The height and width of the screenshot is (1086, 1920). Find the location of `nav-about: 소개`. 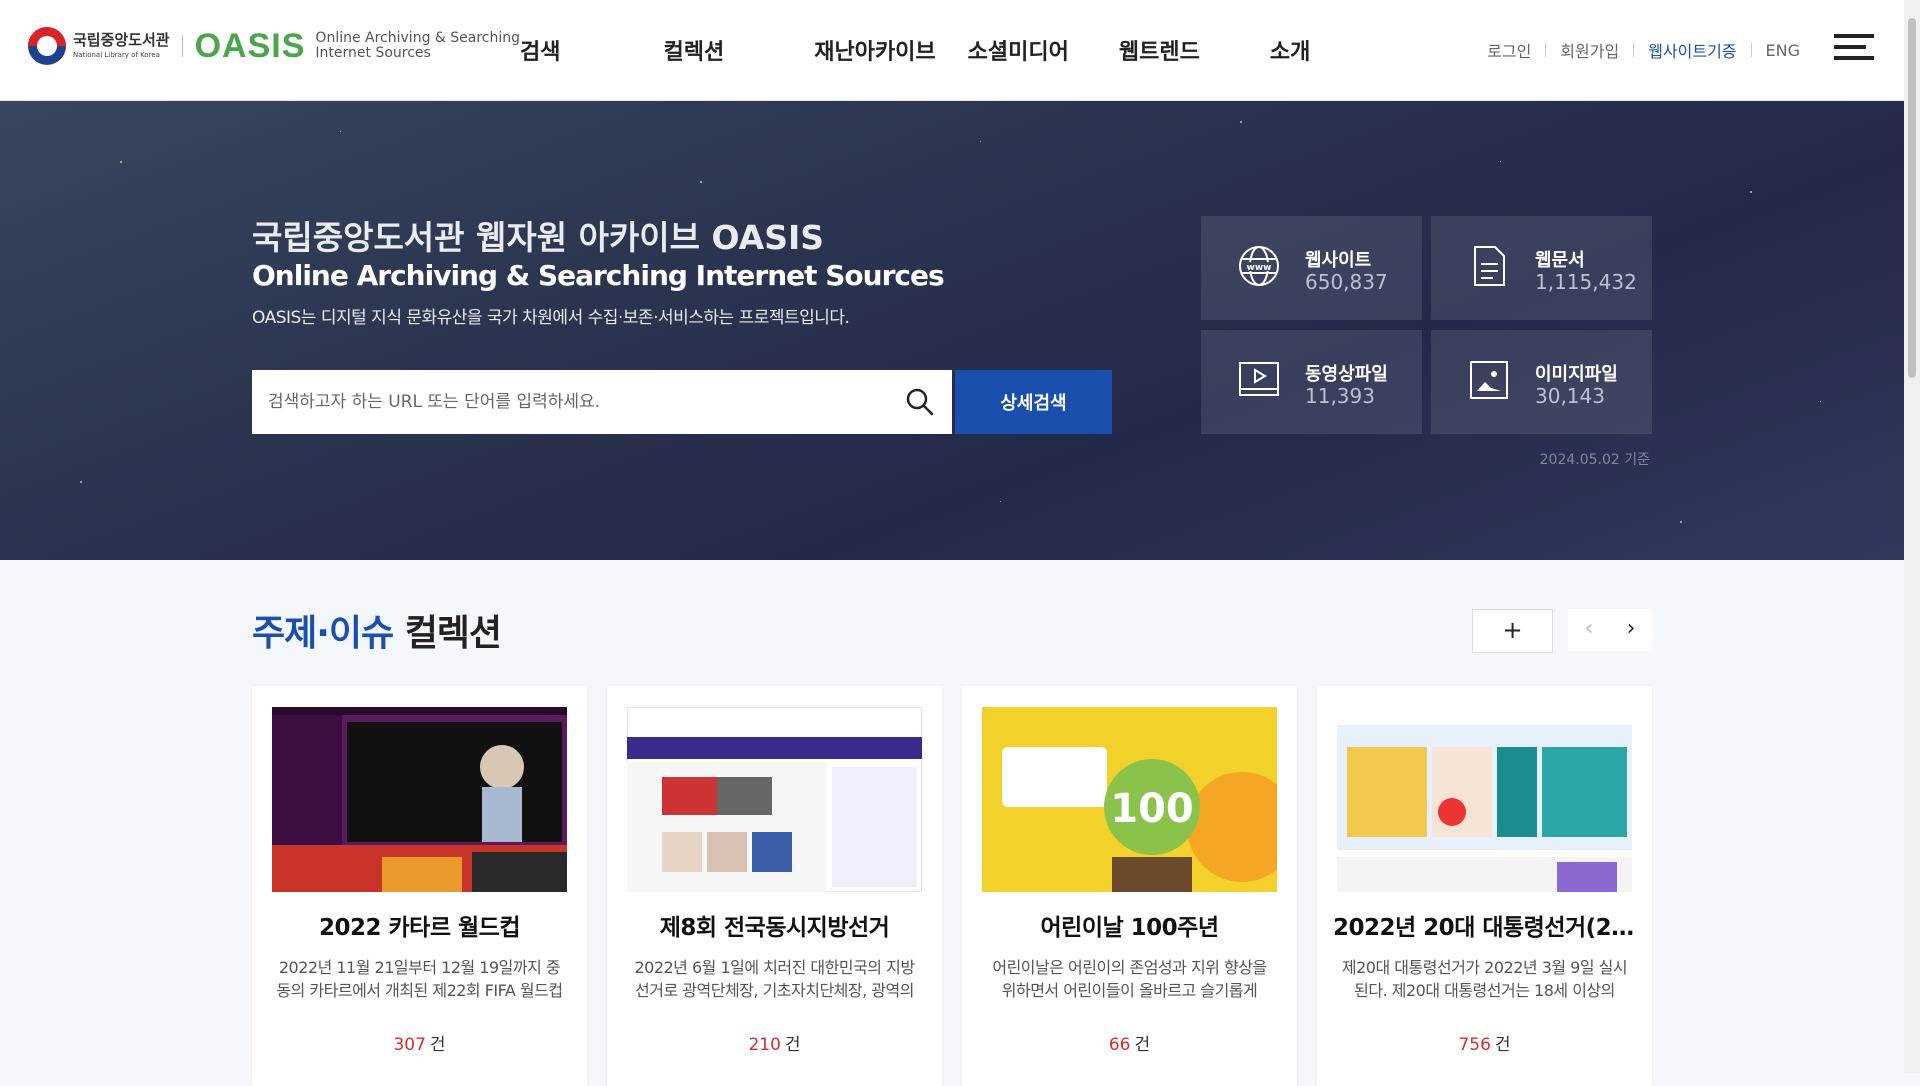

nav-about: 소개 is located at coordinates (1290, 50).